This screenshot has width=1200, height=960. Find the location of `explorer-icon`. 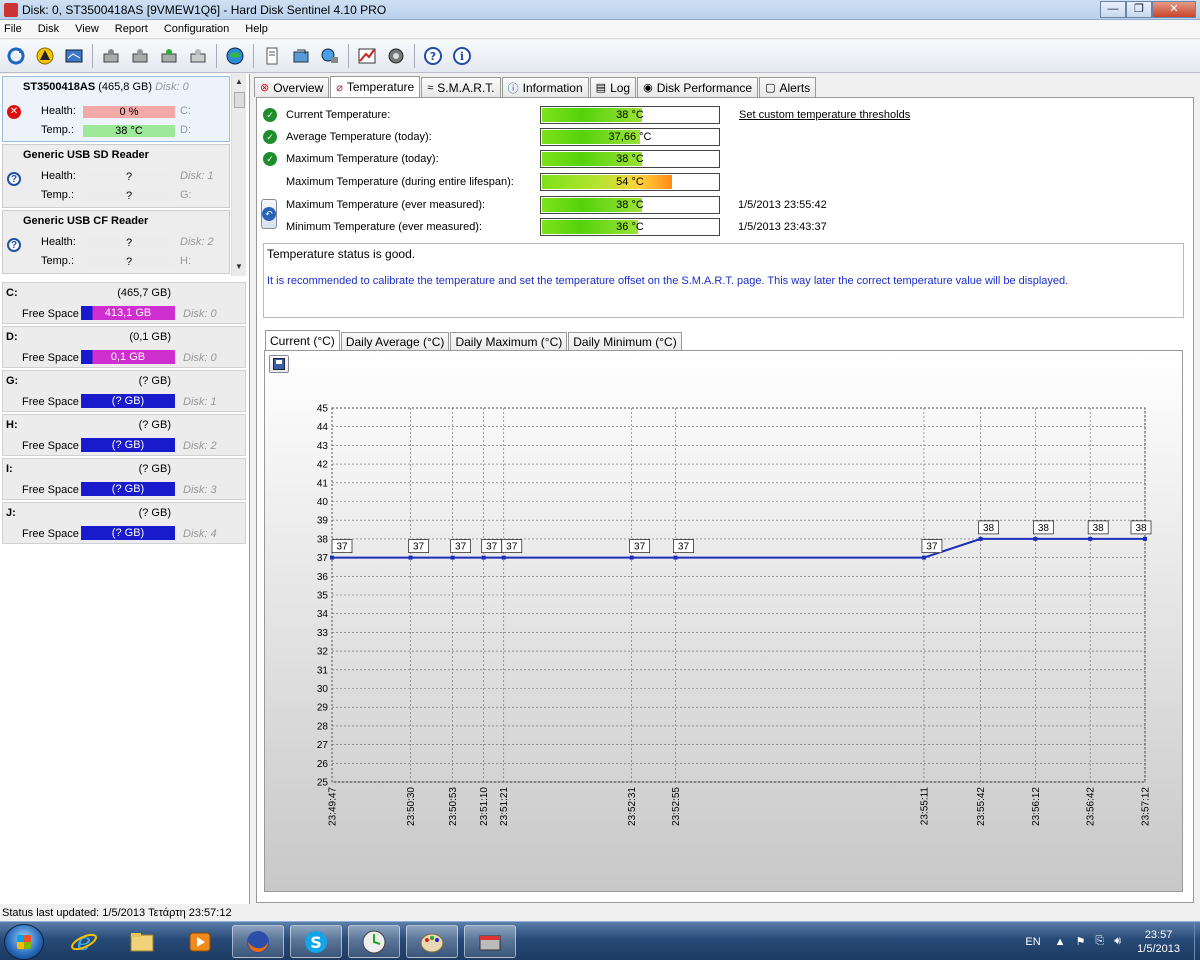

explorer-icon is located at coordinates (142, 941).